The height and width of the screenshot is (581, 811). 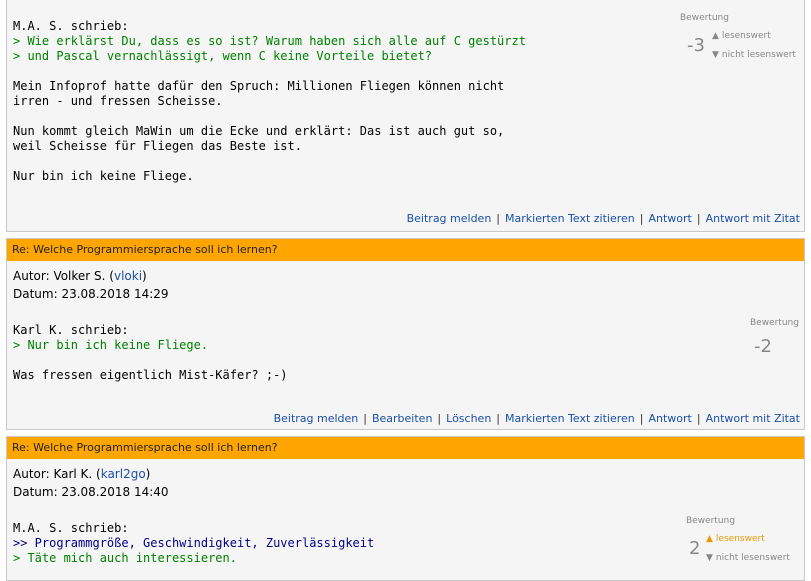 What do you see at coordinates (80, 276) in the screenshot?
I see `post-author: Autor: Volker S. (vloki)` at bounding box center [80, 276].